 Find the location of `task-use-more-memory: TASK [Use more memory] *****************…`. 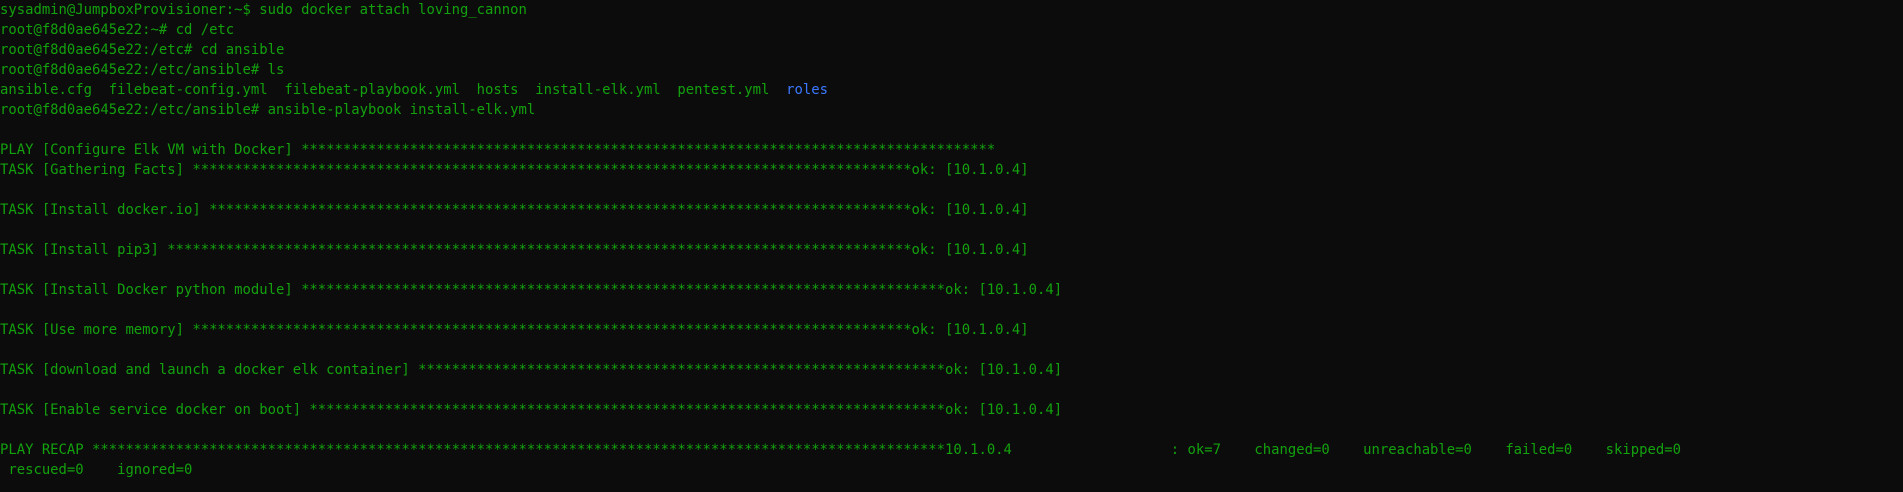

task-use-more-memory: TASK [Use more memory] *****************… is located at coordinates (514, 330).